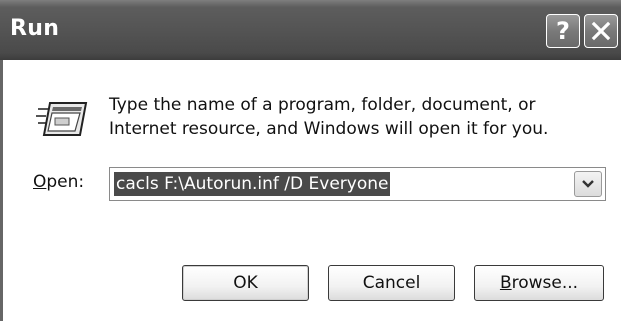  I want to click on open-label-accelerator: O, so click(40, 182).